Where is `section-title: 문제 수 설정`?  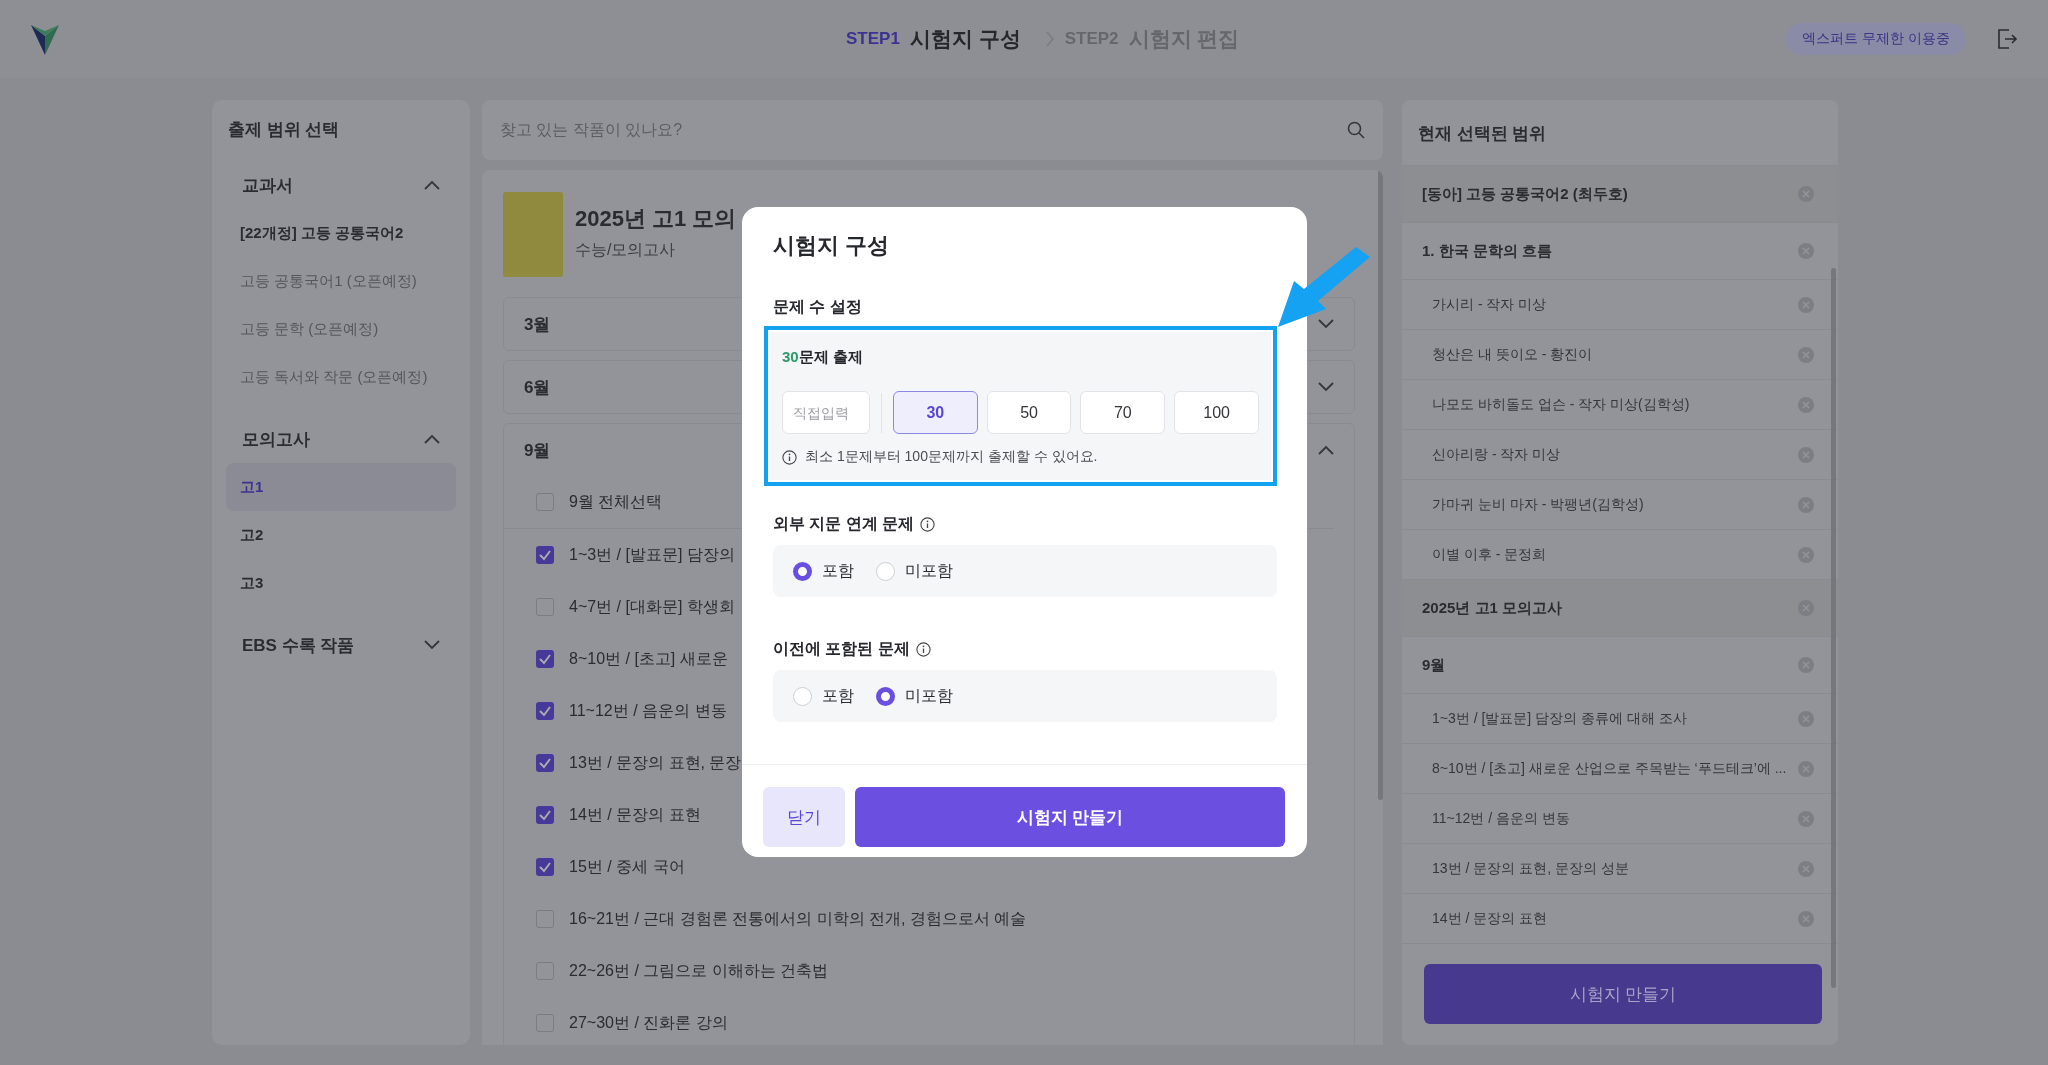 section-title: 문제 수 설정 is located at coordinates (817, 307).